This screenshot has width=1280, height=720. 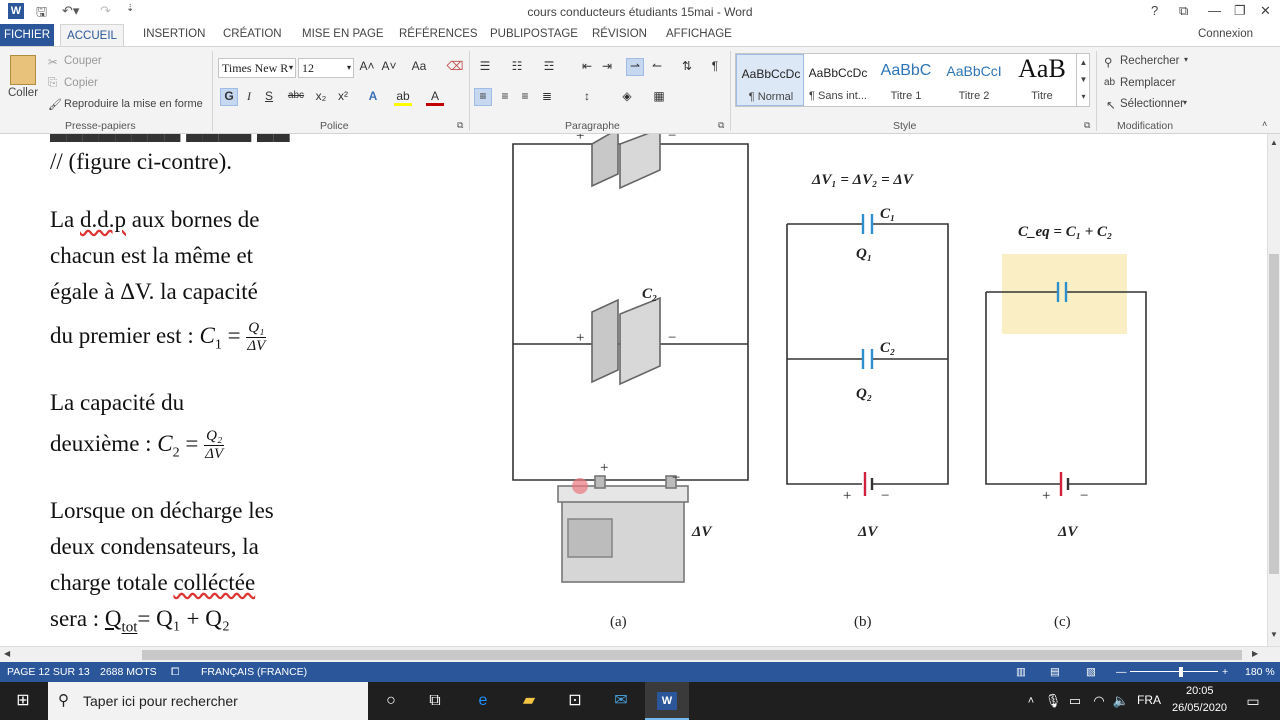 What do you see at coordinates (1109, 82) in the screenshot?
I see `replace-icon: ab` at bounding box center [1109, 82].